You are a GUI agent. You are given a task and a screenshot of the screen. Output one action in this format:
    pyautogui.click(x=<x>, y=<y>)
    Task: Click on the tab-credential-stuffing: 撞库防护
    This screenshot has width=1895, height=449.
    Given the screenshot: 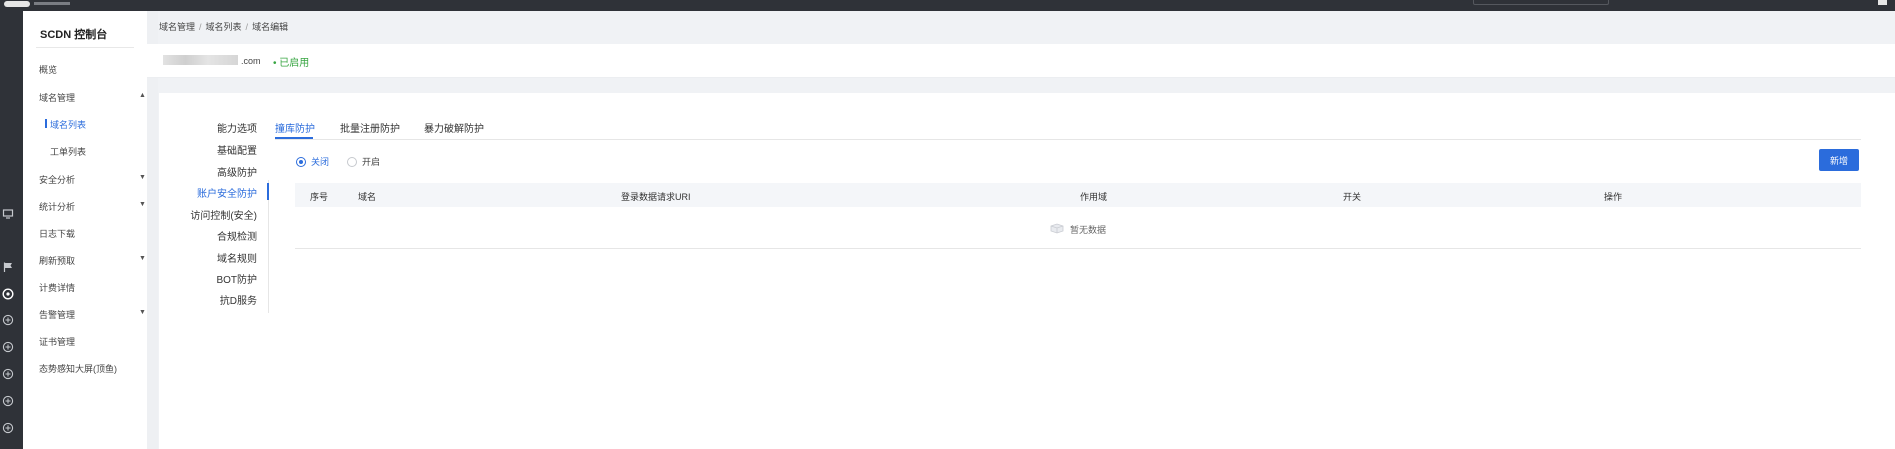 What is the action you would take?
    pyautogui.click(x=295, y=127)
    